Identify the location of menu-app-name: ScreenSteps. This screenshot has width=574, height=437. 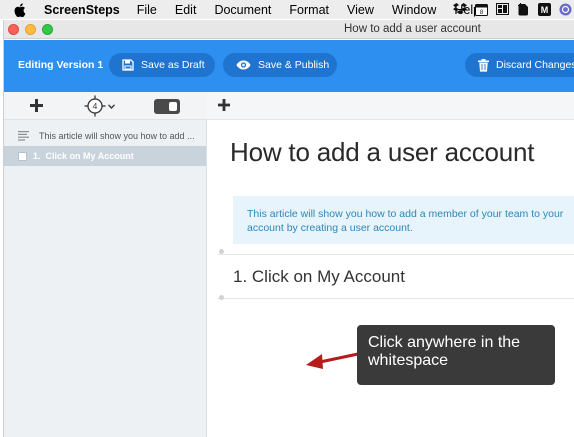
(82, 10).